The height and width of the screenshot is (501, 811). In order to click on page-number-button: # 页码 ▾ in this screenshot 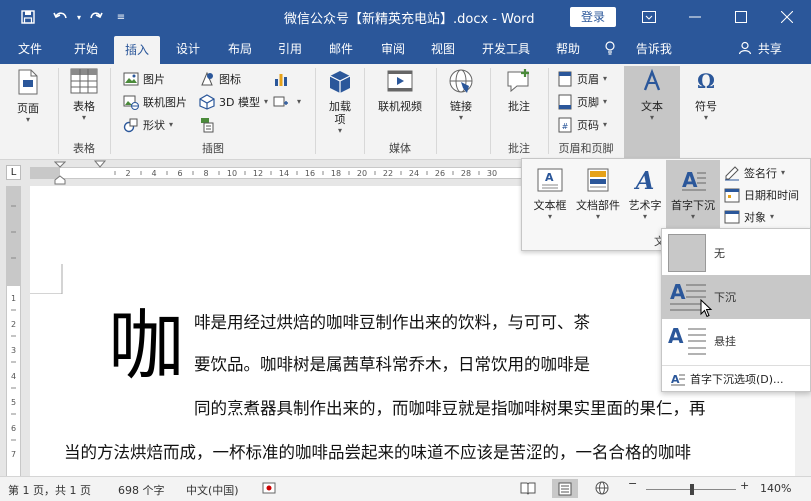, I will do `click(582, 124)`.